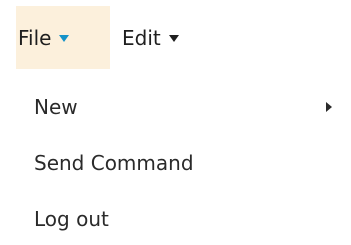  I want to click on menu-edit: Edit, so click(157, 37).